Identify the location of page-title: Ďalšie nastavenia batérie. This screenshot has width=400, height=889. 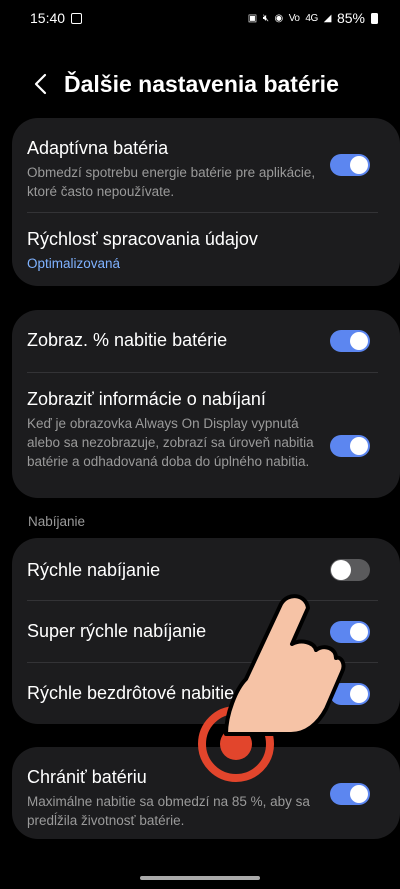
(201, 83).